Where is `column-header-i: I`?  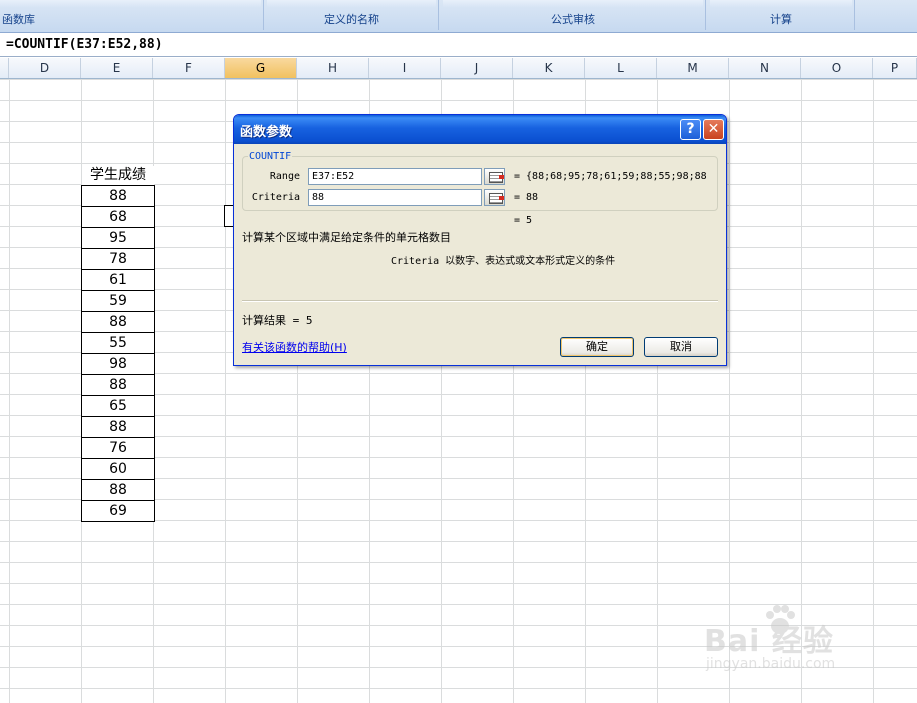 column-header-i: I is located at coordinates (405, 68).